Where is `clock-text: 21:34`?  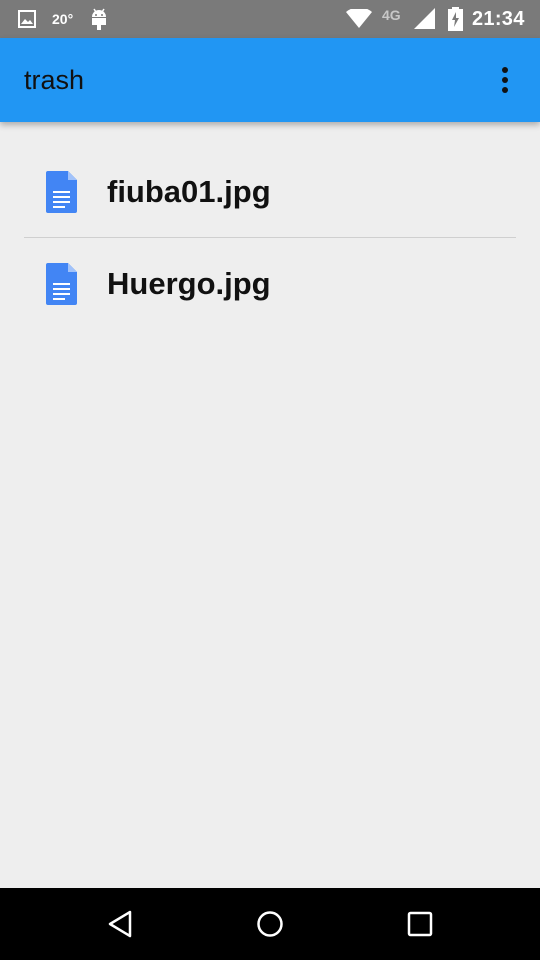 clock-text: 21:34 is located at coordinates (498, 18).